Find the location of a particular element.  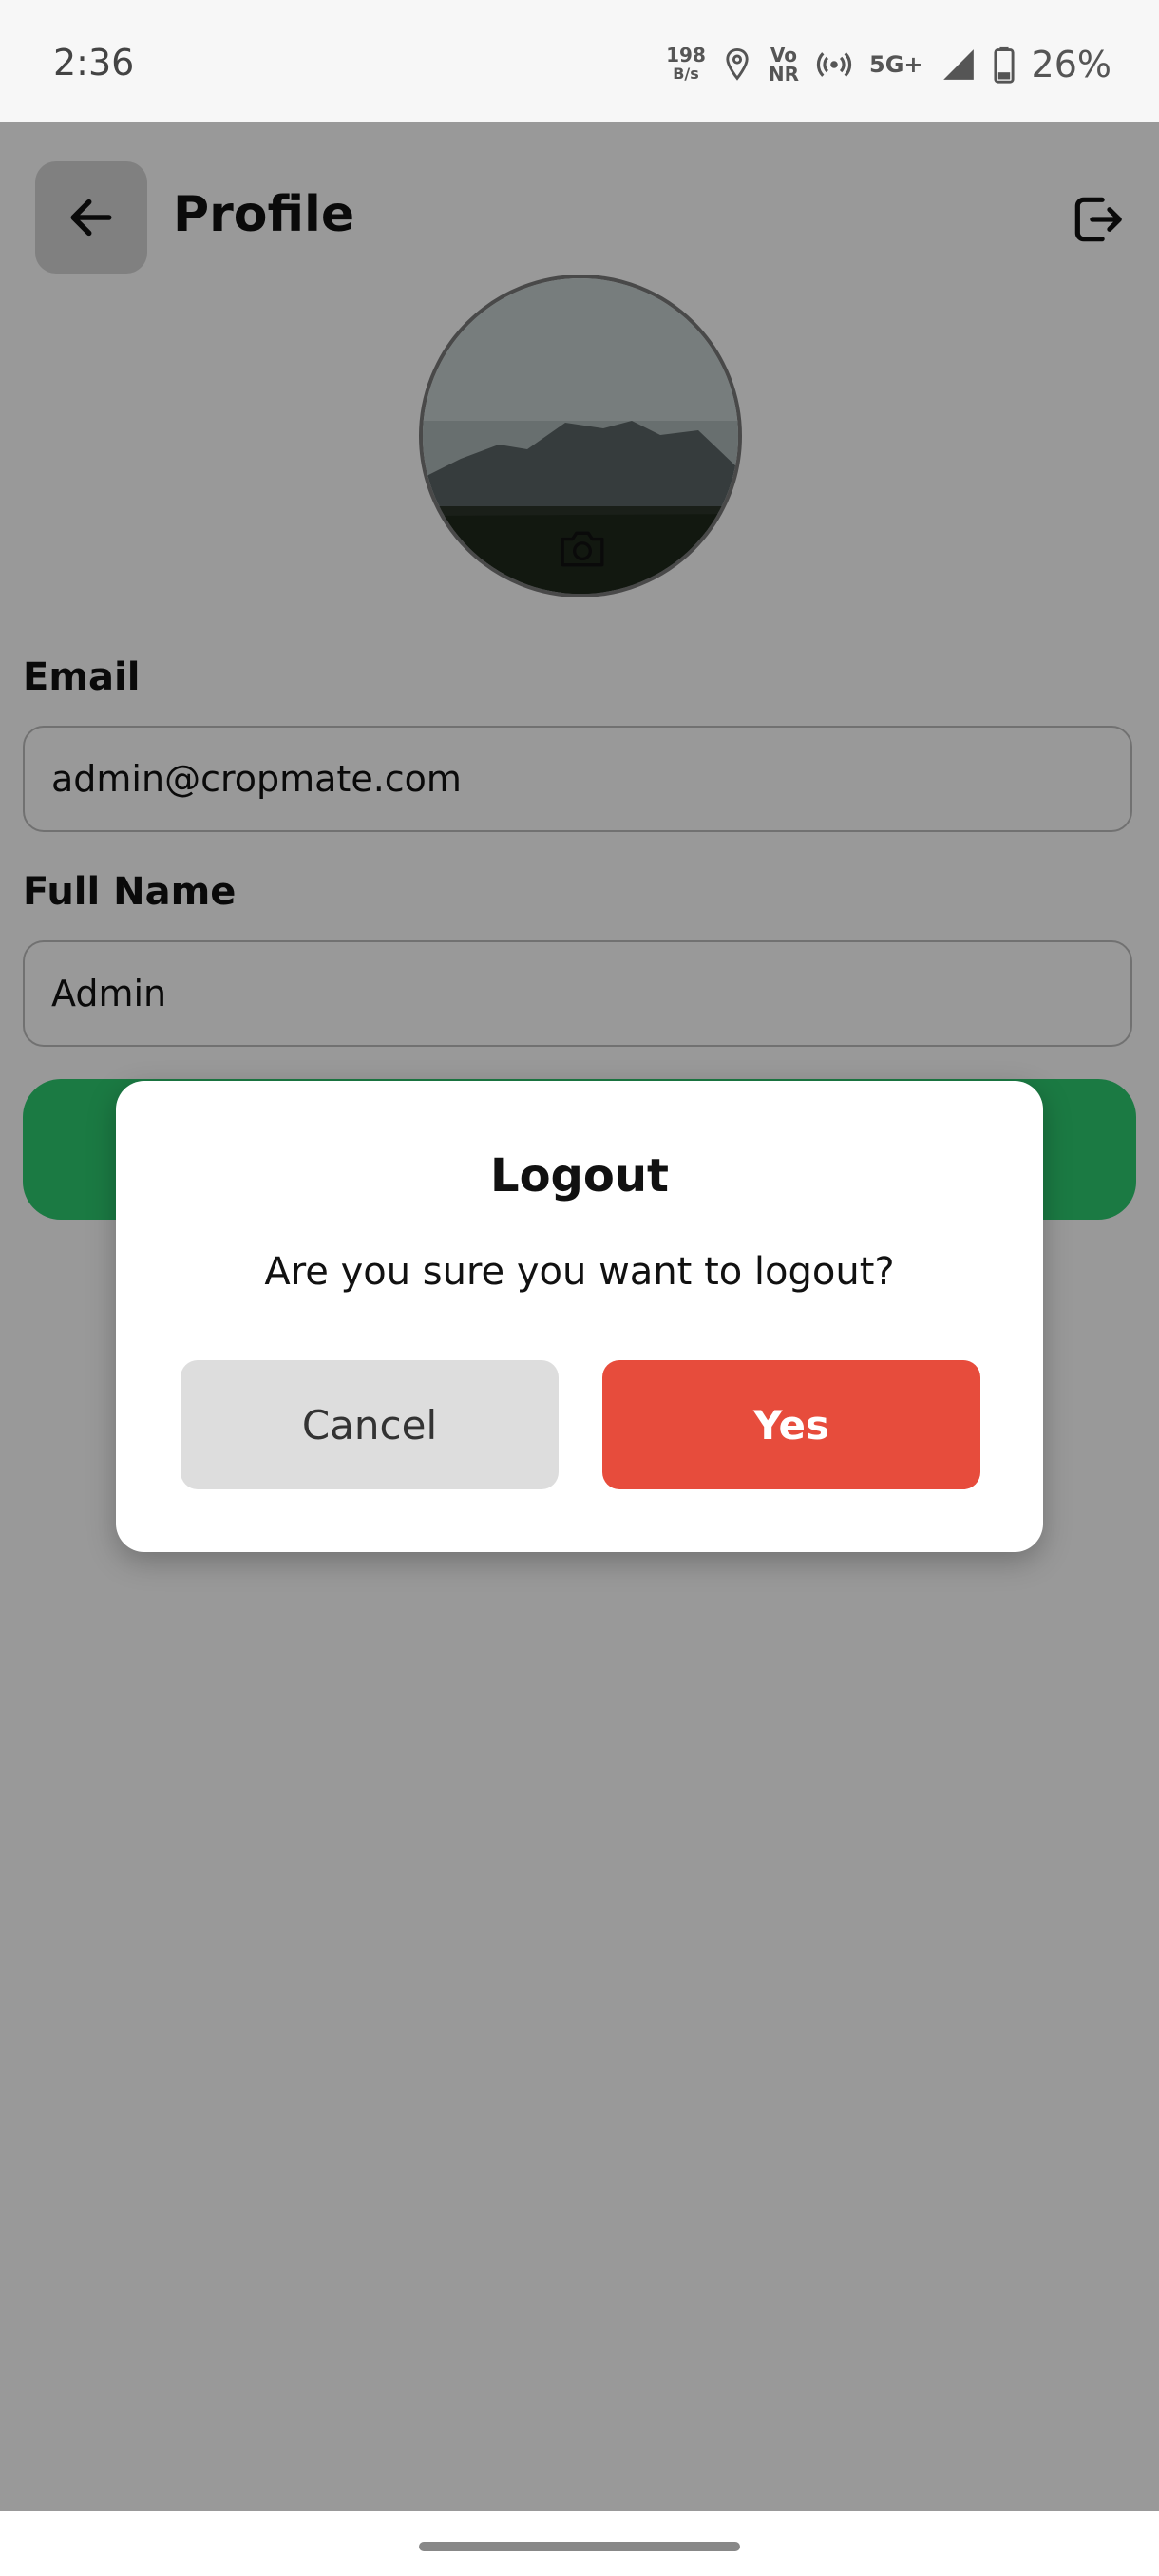

status-time: 2:36 is located at coordinates (94, 63).